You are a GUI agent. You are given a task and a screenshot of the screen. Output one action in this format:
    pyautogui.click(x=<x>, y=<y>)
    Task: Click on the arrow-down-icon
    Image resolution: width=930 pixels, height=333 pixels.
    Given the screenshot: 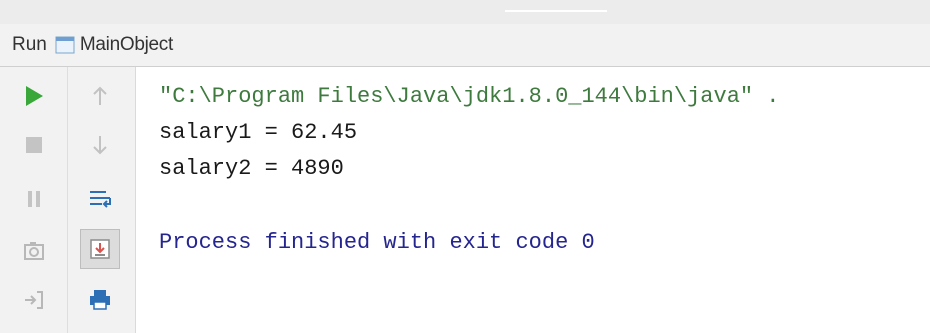 What is the action you would take?
    pyautogui.click(x=100, y=145)
    